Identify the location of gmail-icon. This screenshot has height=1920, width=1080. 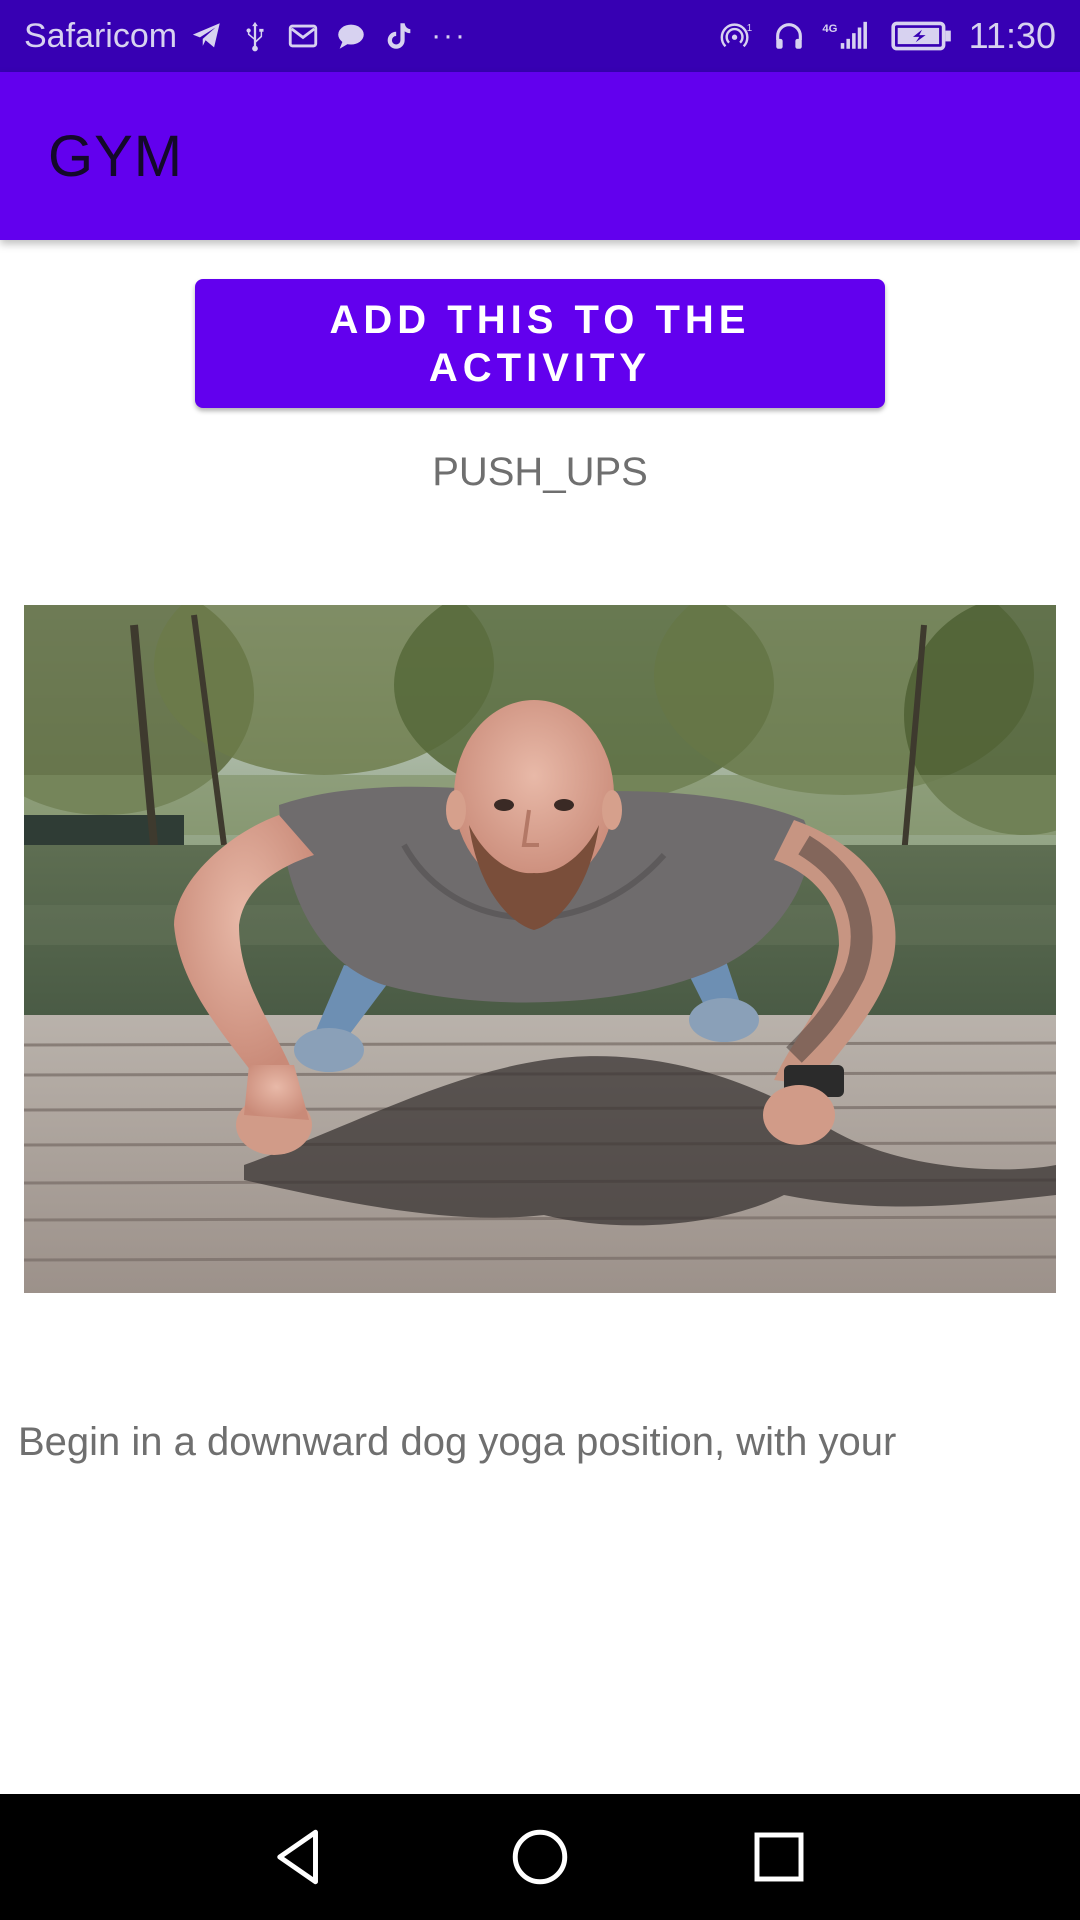
(303, 36).